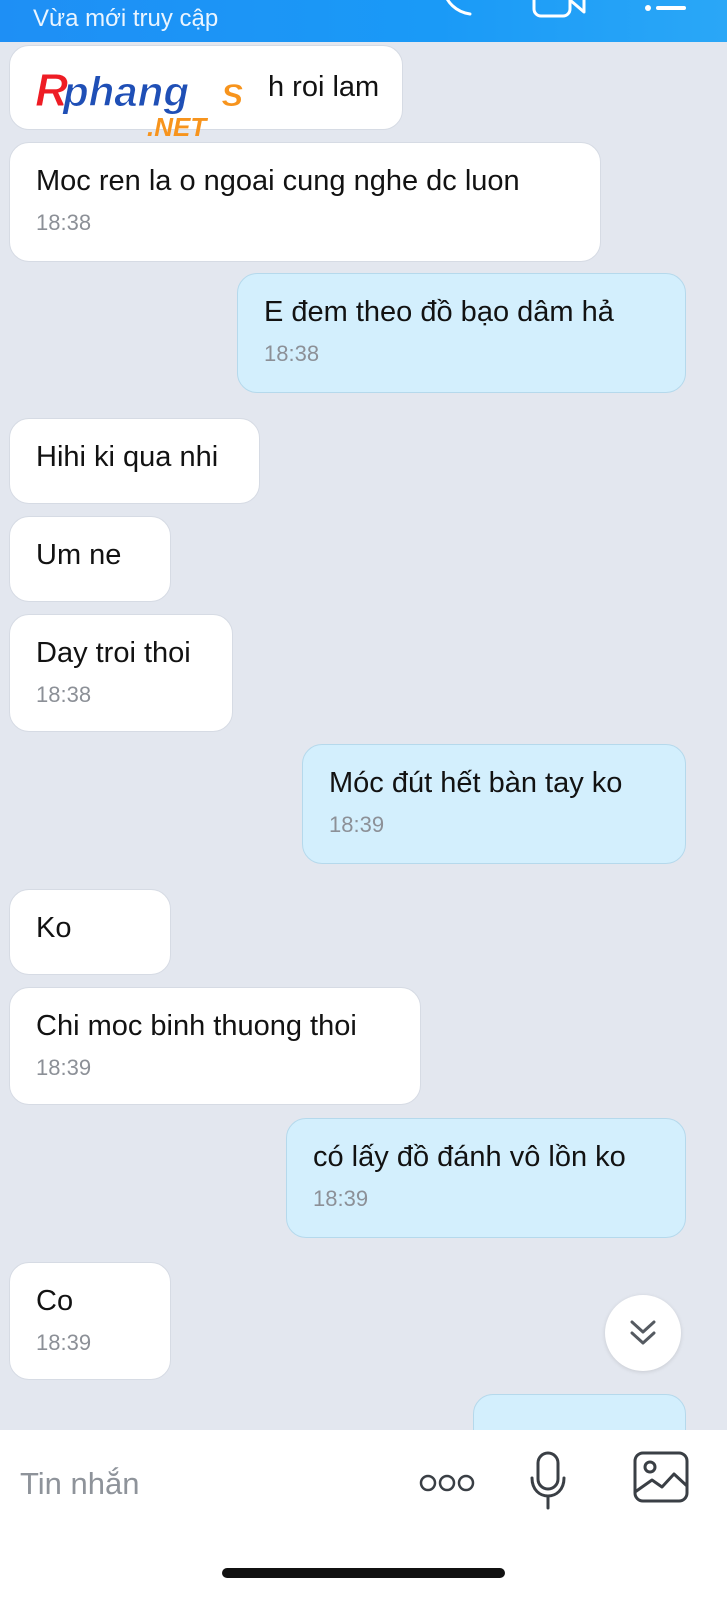 This screenshot has height=1600, width=727. I want to click on message-incoming: Co 18:39, so click(90, 1321).